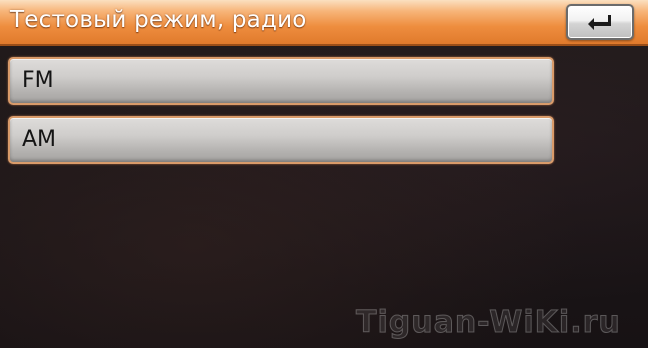  Describe the element at coordinates (488, 323) in the screenshot. I see `watermark-text: Tiguan-WiKi.ru` at that location.